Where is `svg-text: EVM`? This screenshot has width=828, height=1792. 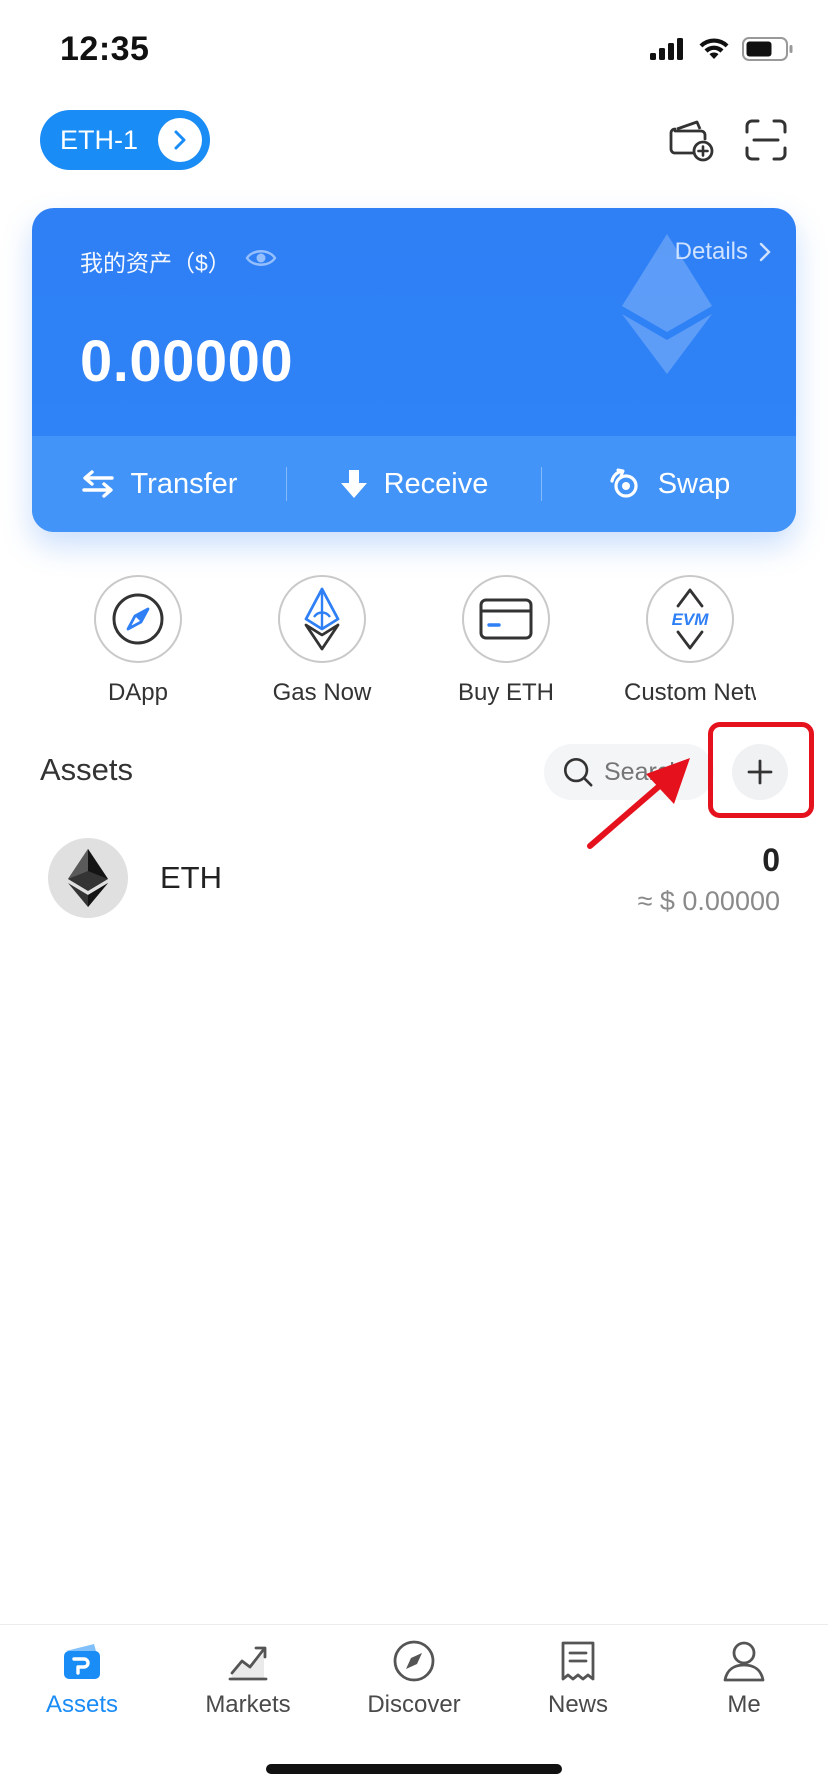 svg-text: EVM is located at coordinates (691, 619).